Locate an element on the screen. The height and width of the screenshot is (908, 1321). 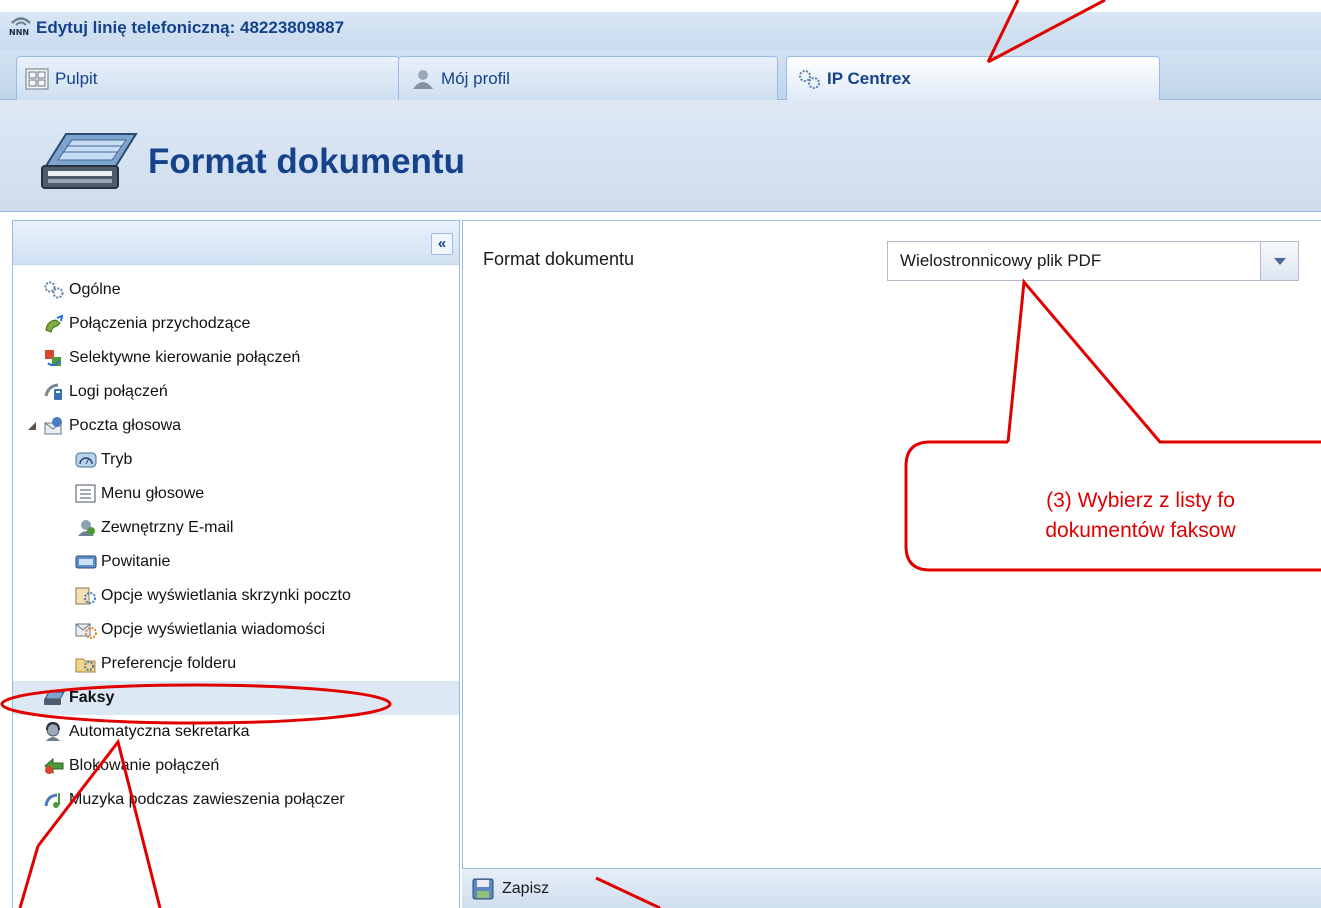
sidebar-item-message-display-options: Opcje wyświetlania wiadomości is located at coordinates (236, 630).